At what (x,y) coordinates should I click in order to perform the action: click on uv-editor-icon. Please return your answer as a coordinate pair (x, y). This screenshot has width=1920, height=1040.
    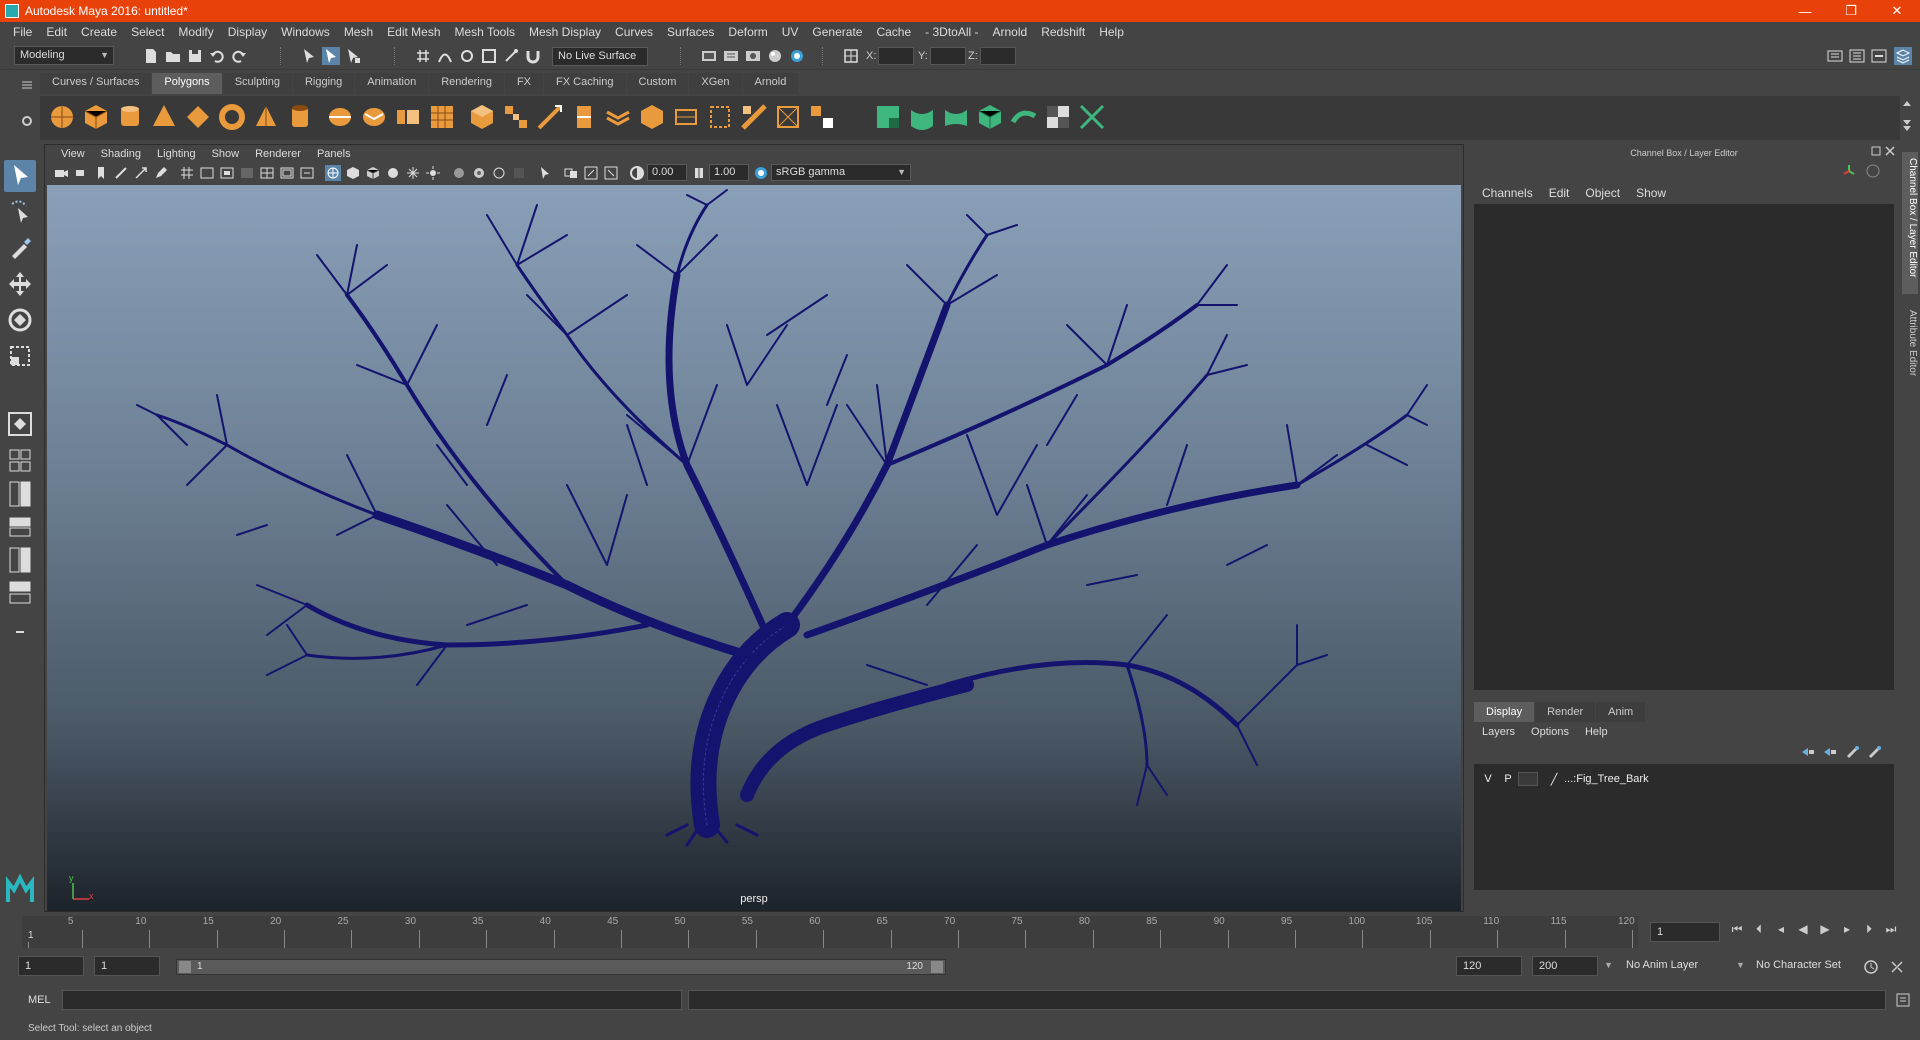
    Looking at the image, I should click on (1092, 117).